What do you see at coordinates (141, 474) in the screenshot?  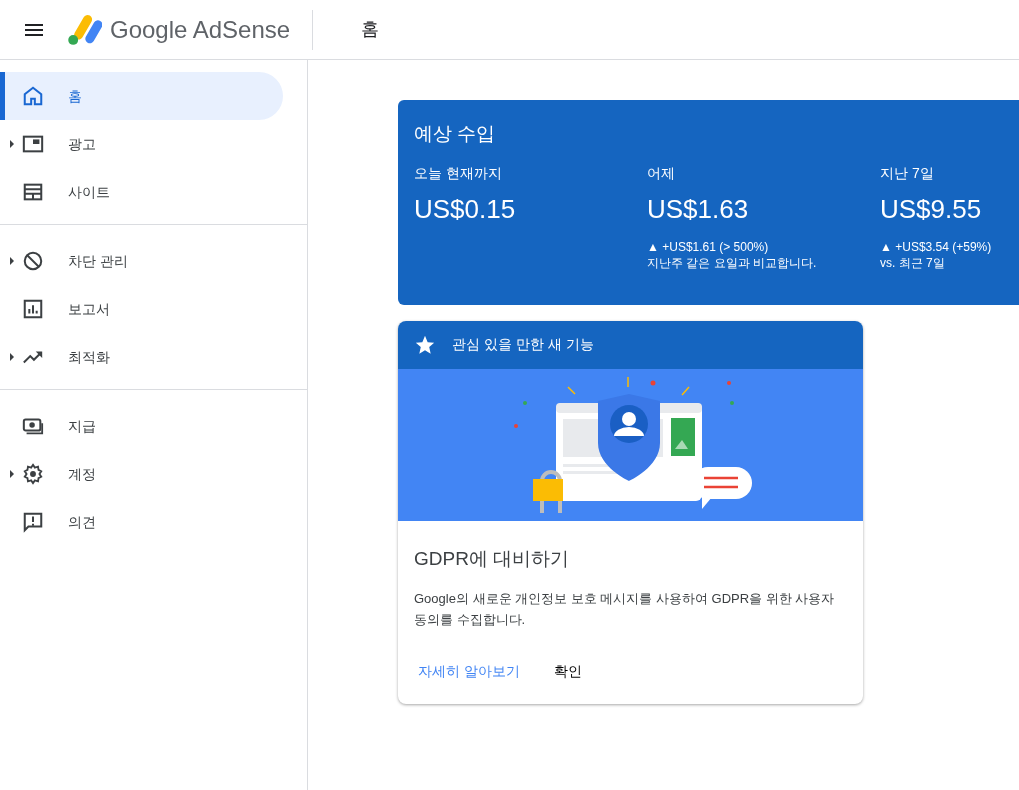 I see `sidebar-item: 계정` at bounding box center [141, 474].